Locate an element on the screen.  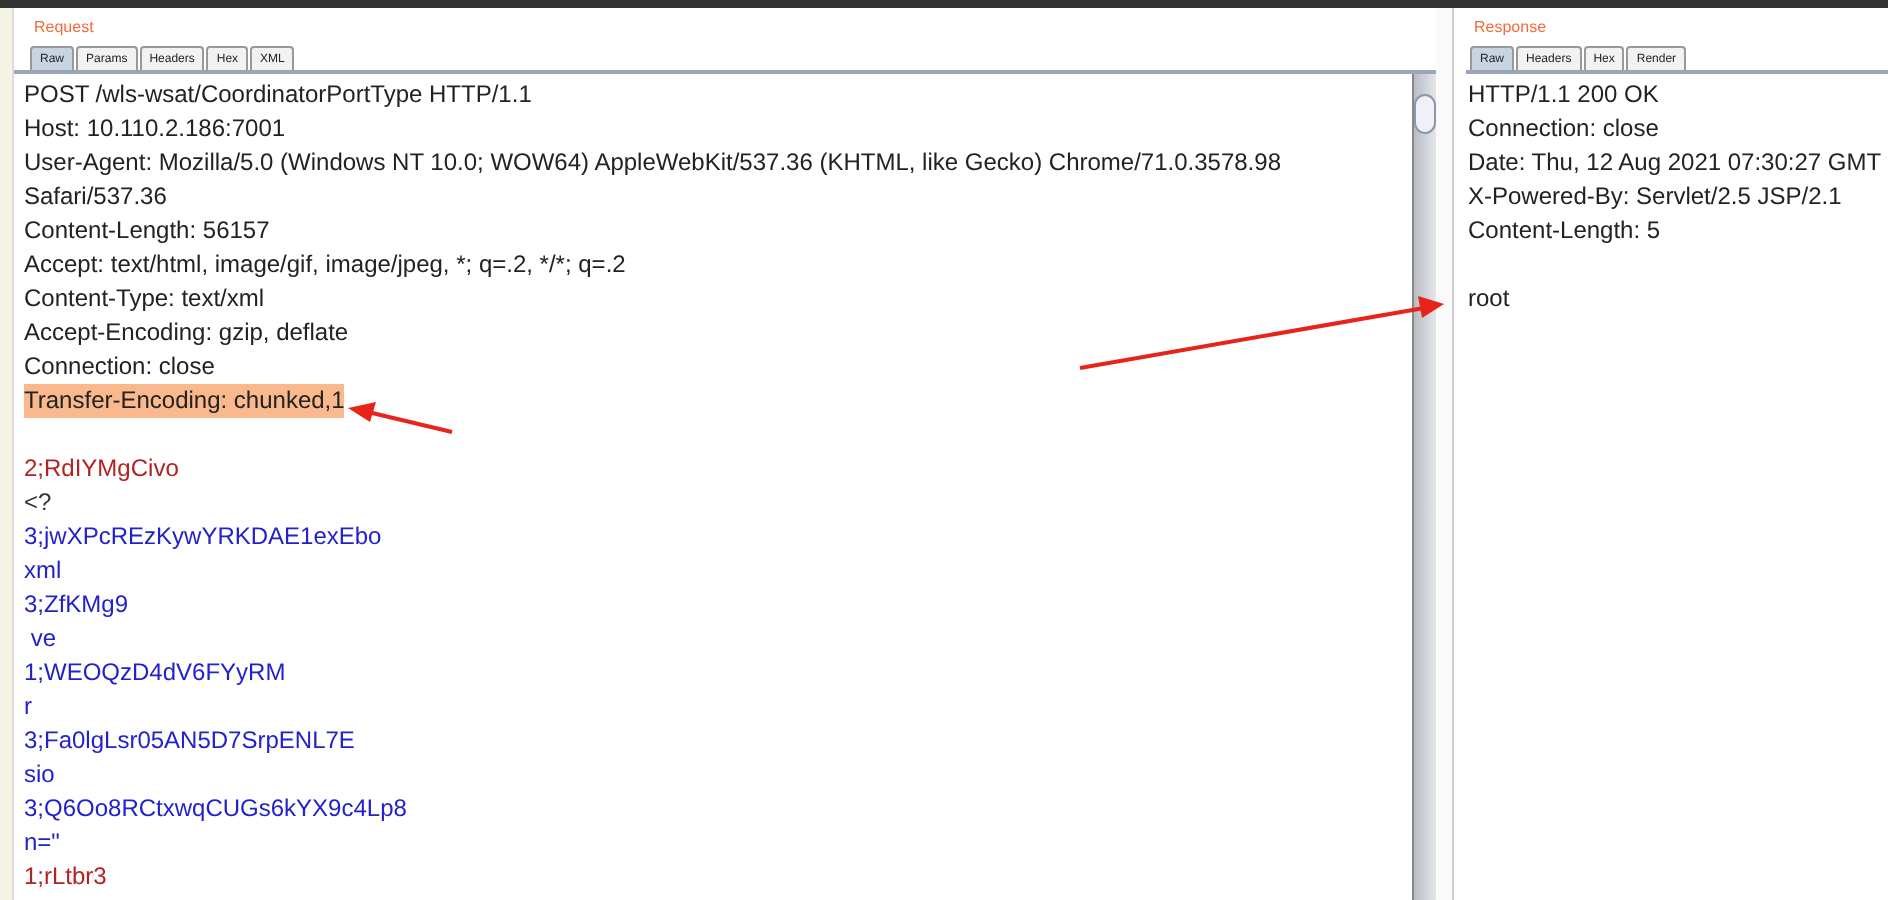
response-header-line: HTTP/1.1 200 OK is located at coordinates (1563, 95).